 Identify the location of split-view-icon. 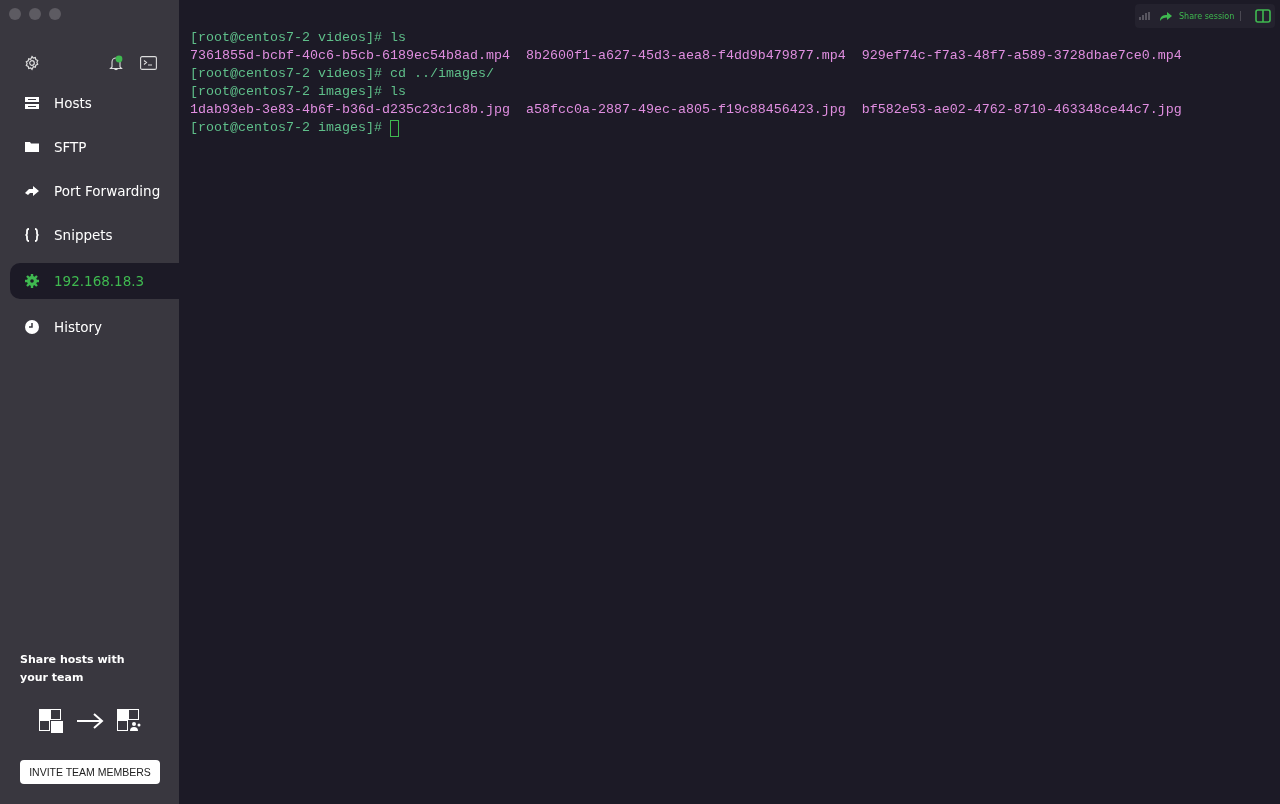
(1263, 16).